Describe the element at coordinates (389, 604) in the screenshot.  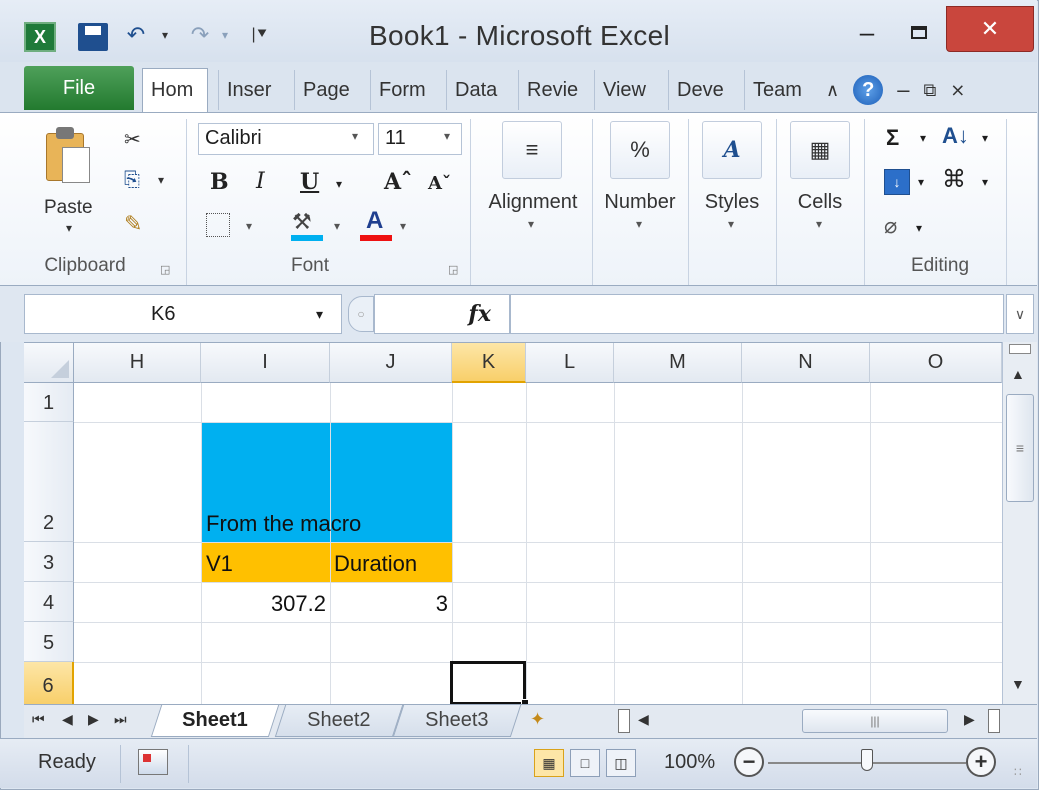
I see `cell-j4: 3` at that location.